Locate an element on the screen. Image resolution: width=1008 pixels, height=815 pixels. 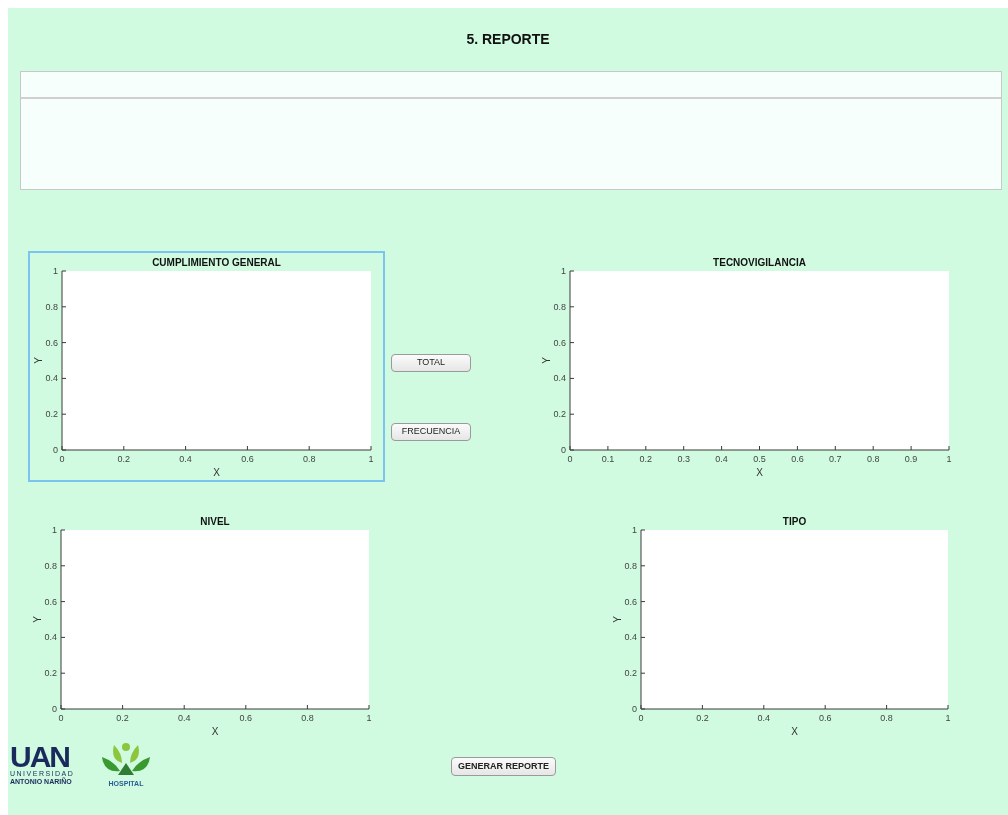
chart-title: CUMPLIMIENTO GENERAL is located at coordinates (216, 262).